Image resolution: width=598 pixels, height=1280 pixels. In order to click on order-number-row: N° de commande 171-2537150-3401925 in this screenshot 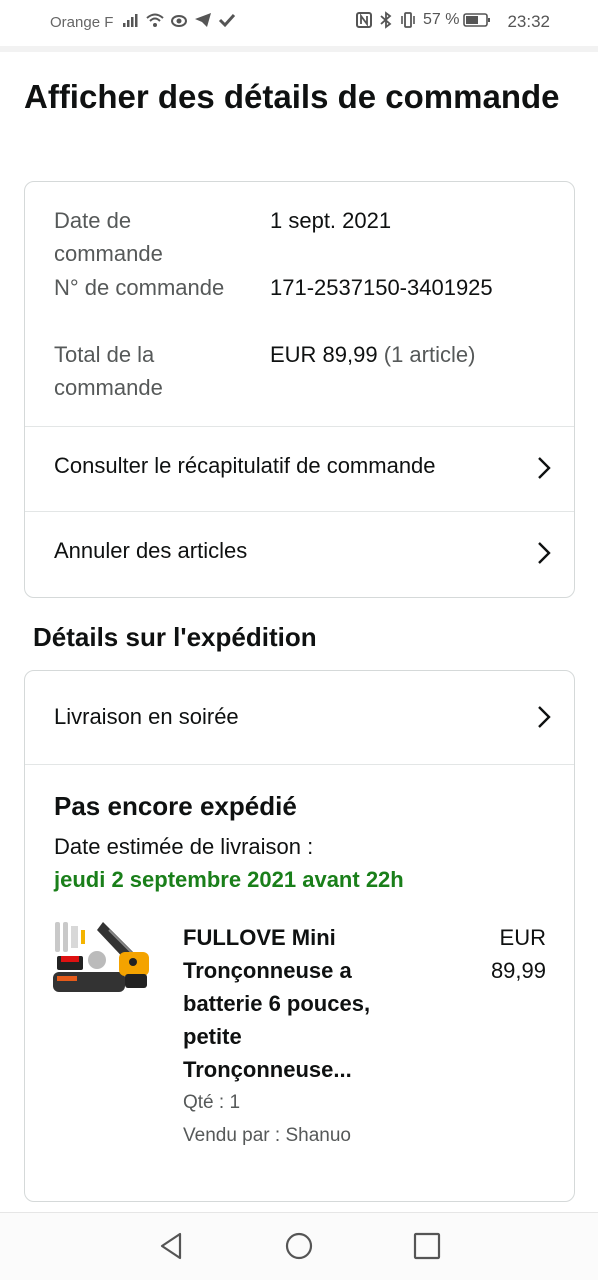, I will do `click(304, 304)`.